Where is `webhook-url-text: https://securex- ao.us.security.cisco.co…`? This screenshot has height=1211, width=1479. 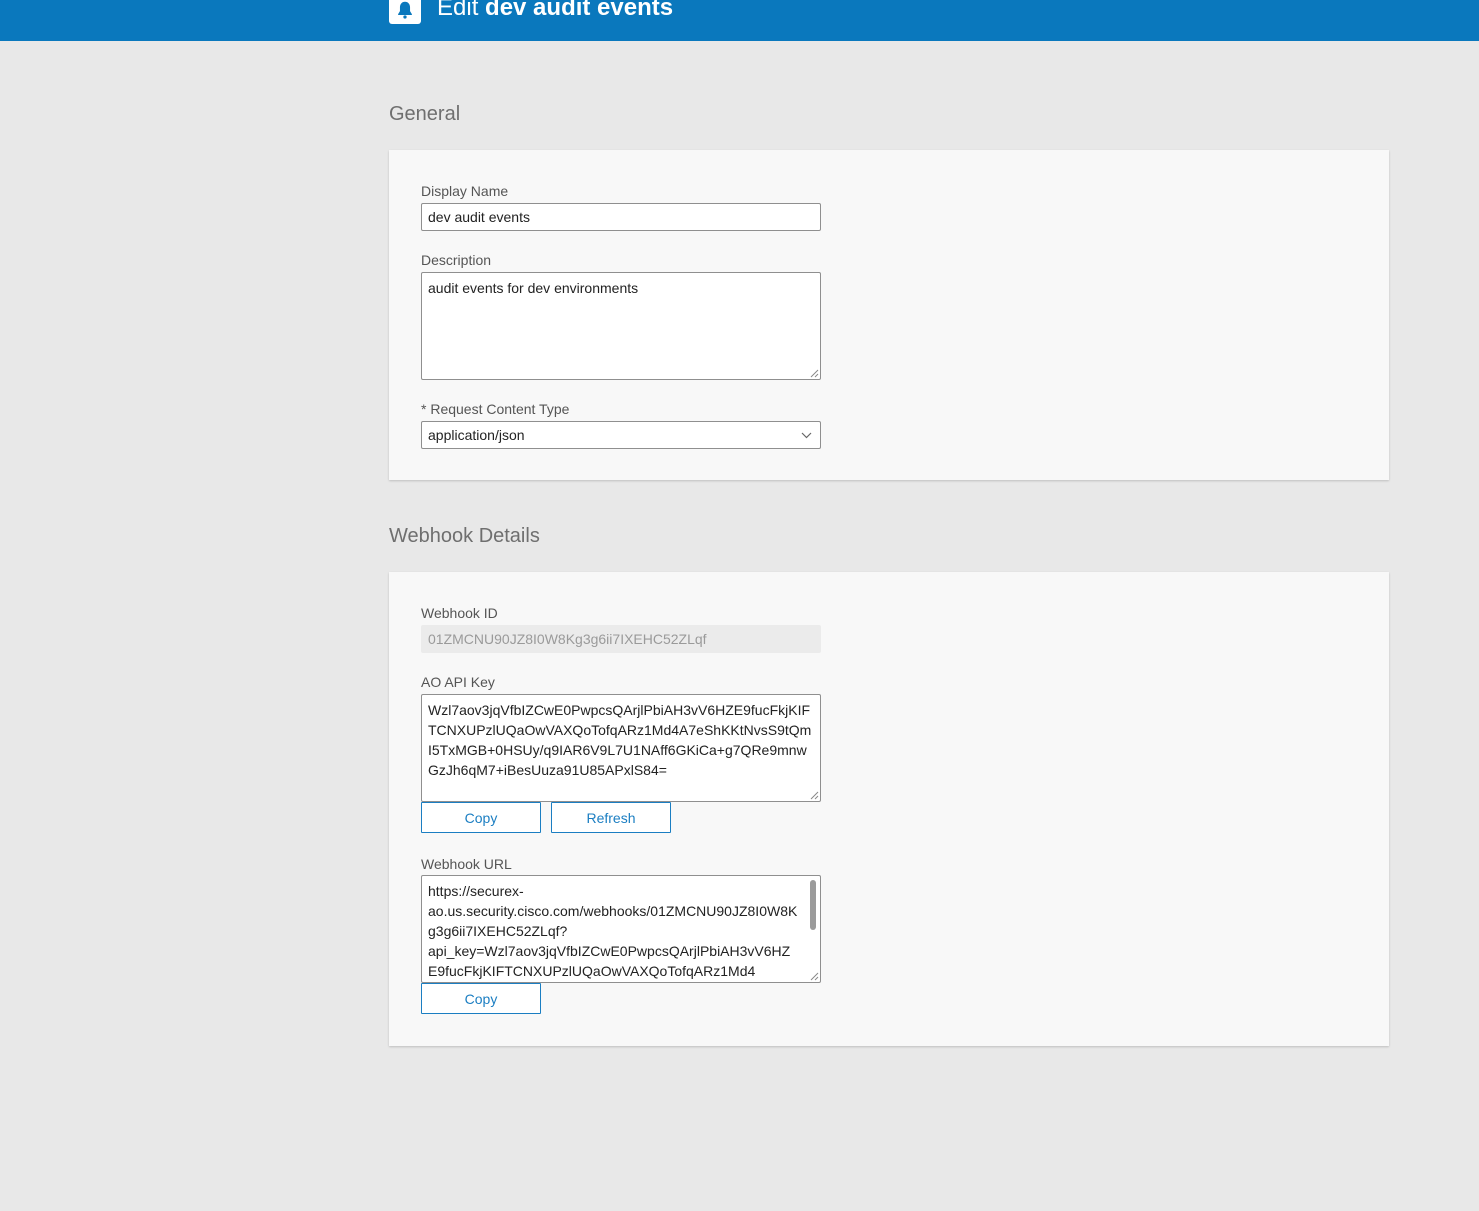
webhook-url-text: https://securex- ao.us.security.cisco.co… is located at coordinates (613, 931).